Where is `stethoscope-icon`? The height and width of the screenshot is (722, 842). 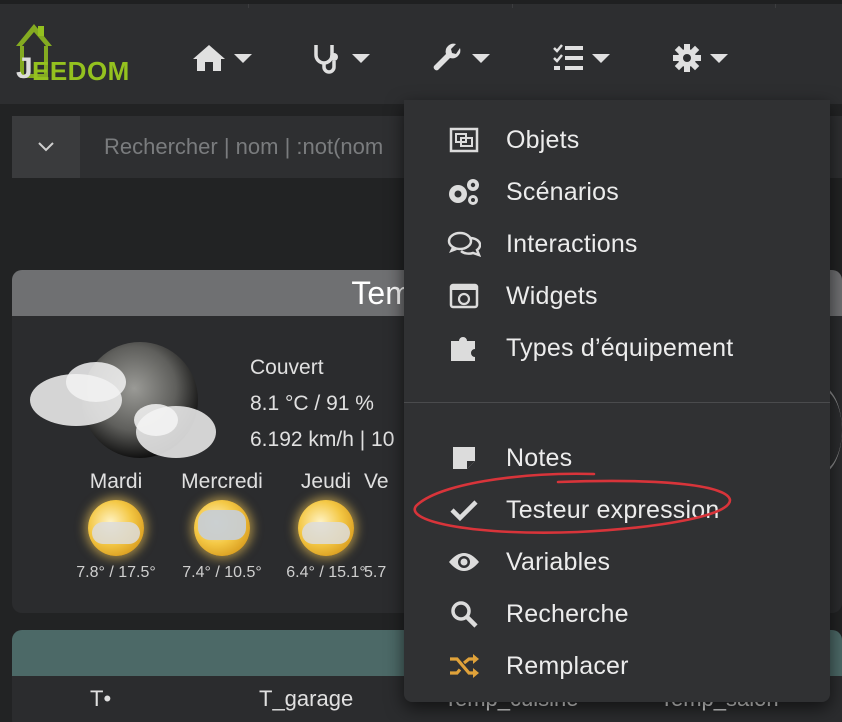
stethoscope-icon is located at coordinates (326, 59).